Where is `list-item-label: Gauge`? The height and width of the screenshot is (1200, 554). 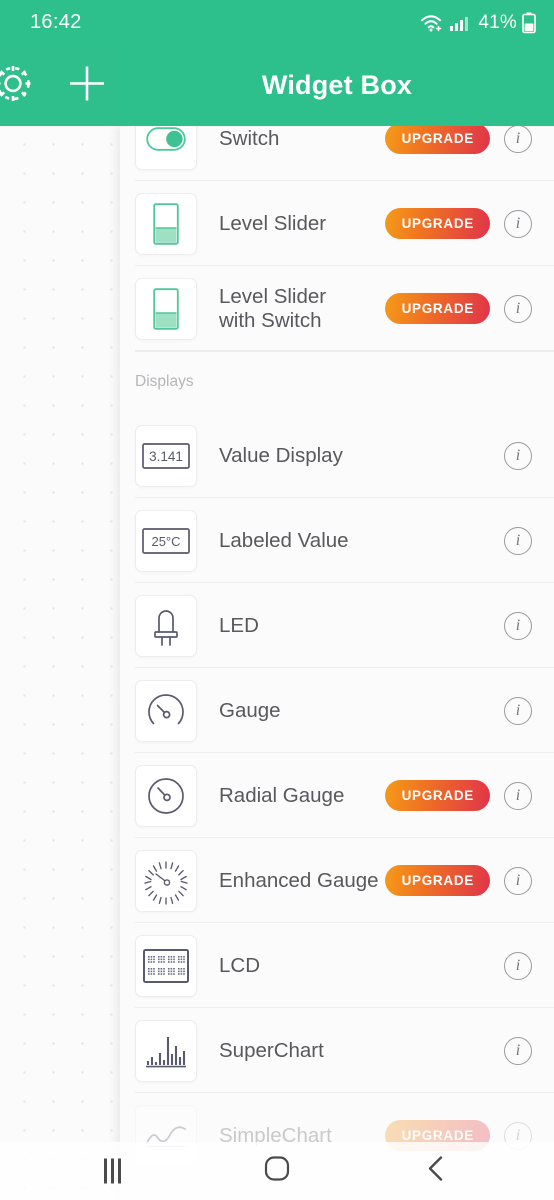
list-item-label: Gauge is located at coordinates (250, 710).